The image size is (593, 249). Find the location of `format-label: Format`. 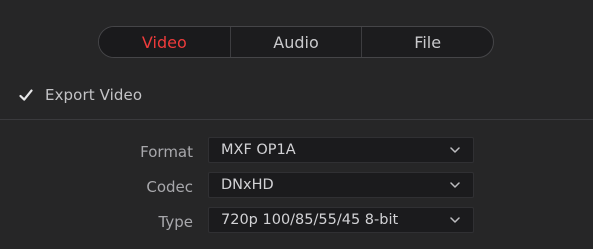

format-label: Format is located at coordinates (166, 152).